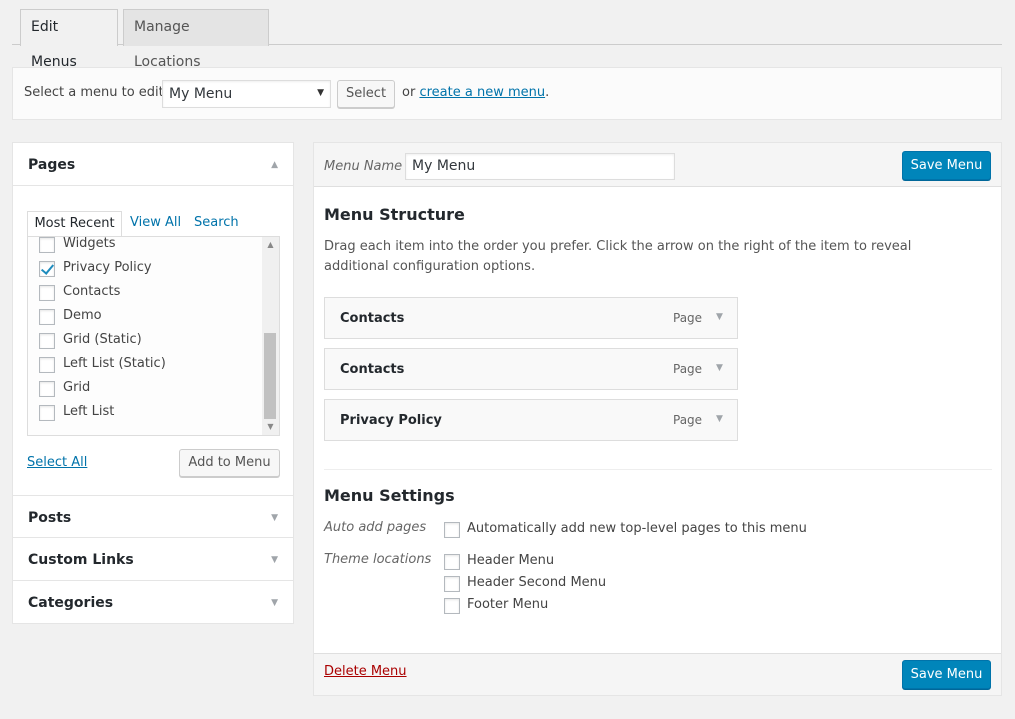  I want to click on create-menu-text: or create a new menu., so click(475, 92).